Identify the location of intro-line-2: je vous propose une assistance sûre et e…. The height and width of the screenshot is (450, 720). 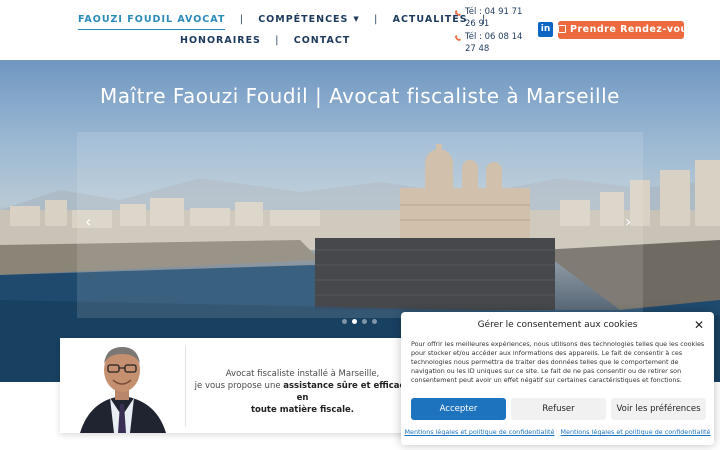
(302, 392).